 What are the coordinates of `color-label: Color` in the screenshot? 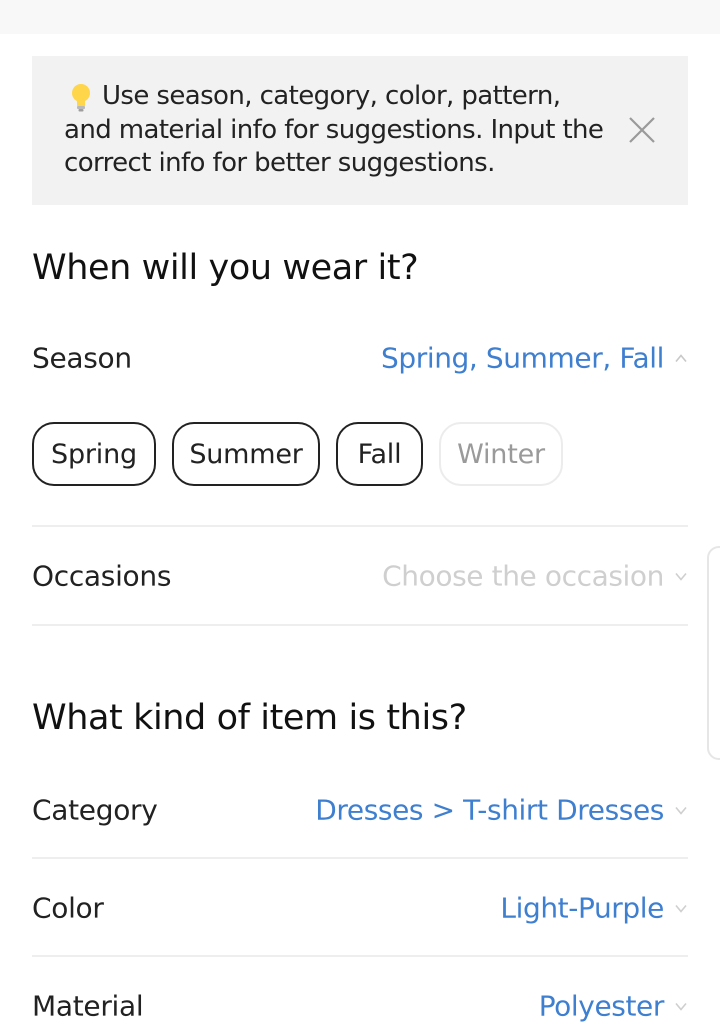 It's located at (68, 908).